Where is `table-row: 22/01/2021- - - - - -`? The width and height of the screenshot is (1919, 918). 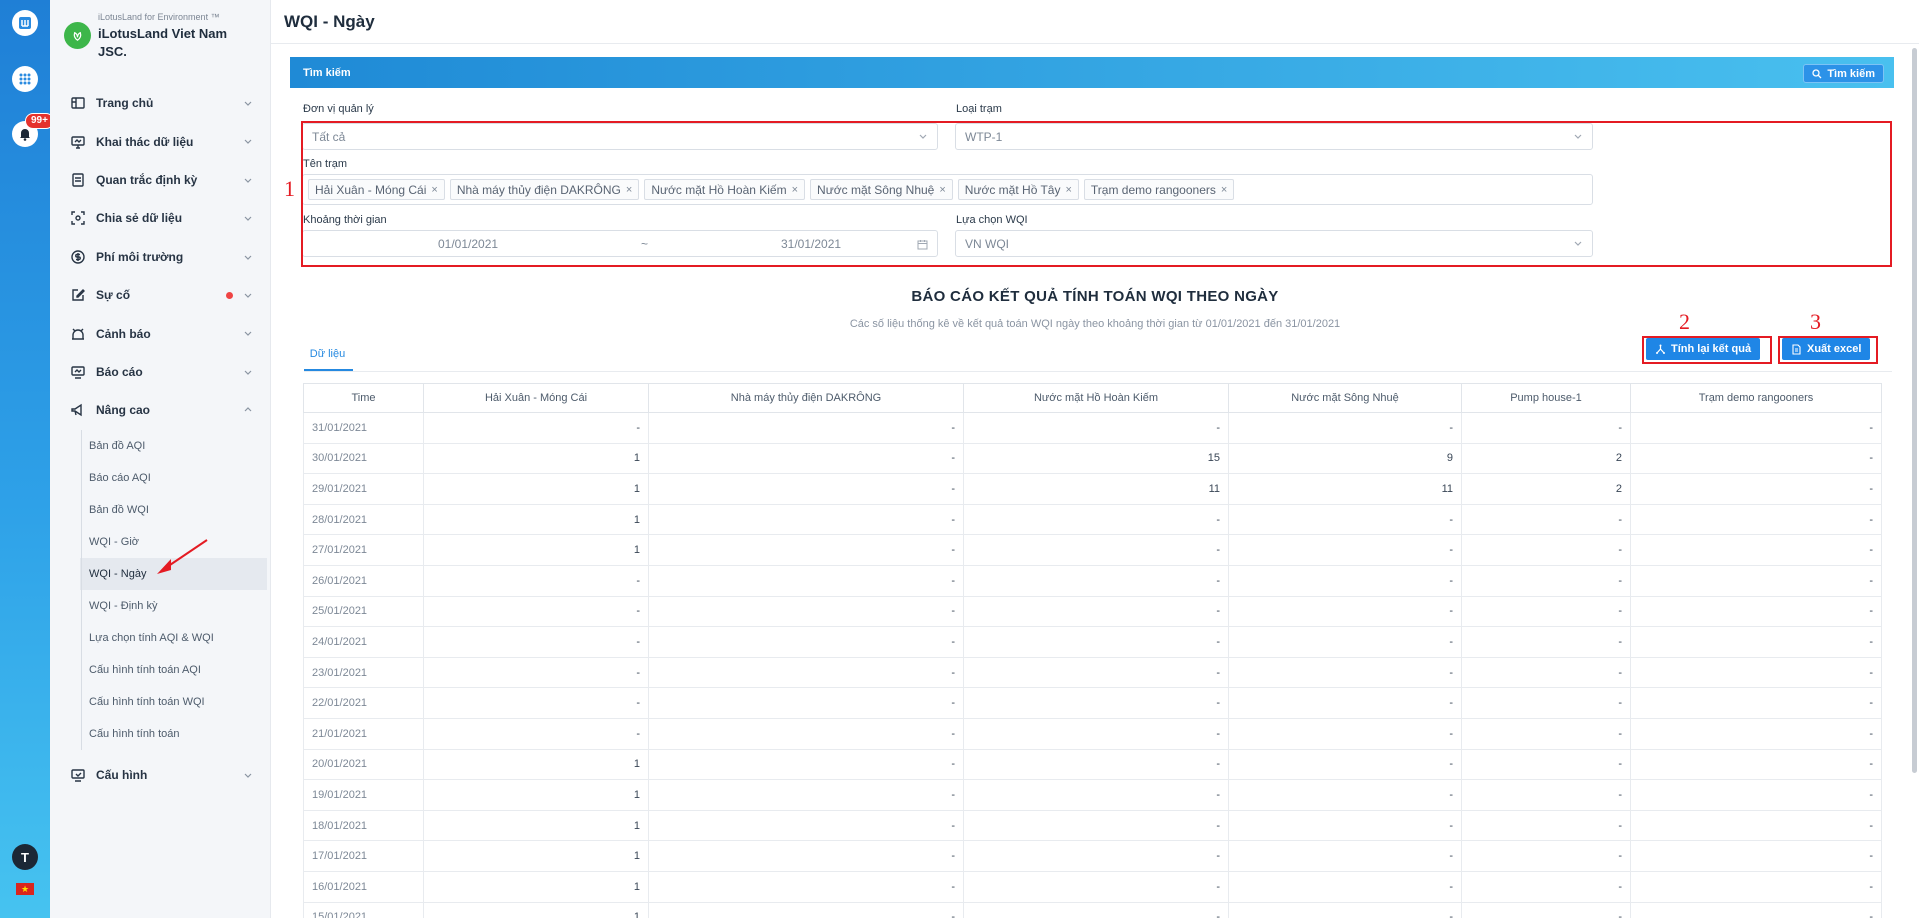
table-row: 22/01/2021- - - - - - is located at coordinates (1092, 703).